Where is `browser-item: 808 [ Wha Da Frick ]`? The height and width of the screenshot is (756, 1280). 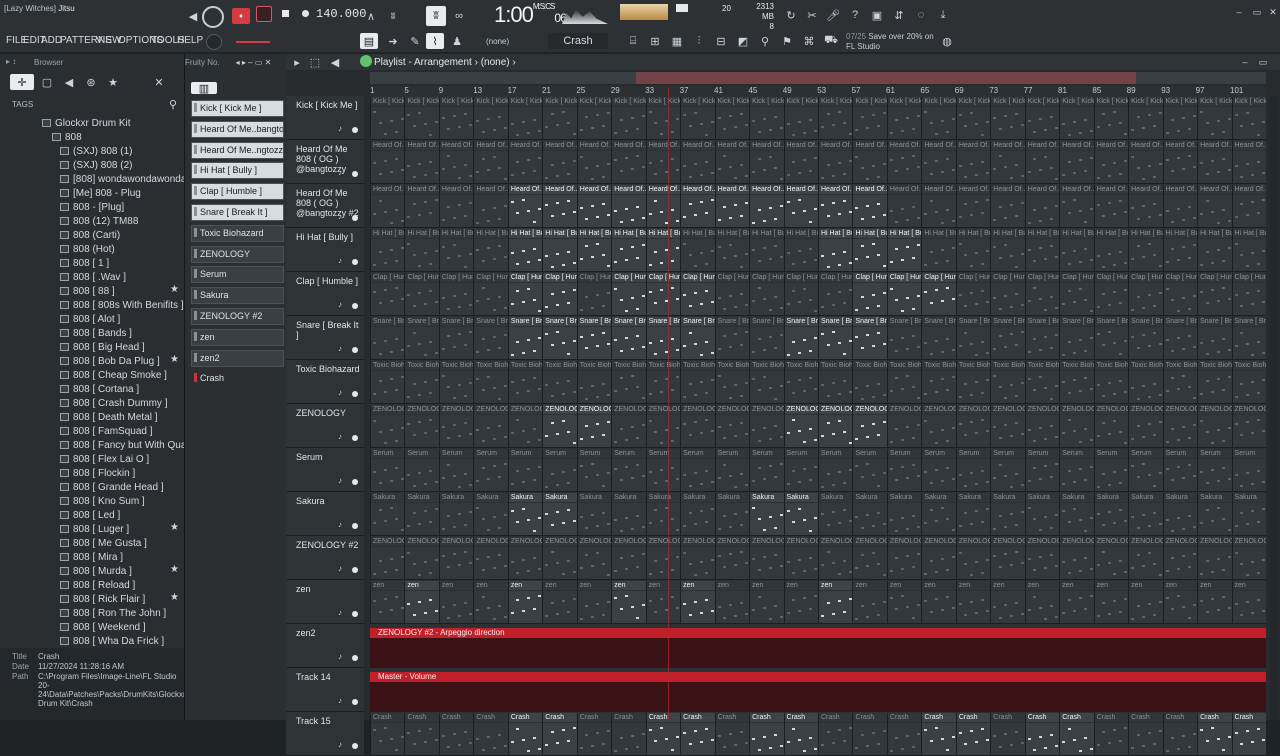
browser-item: 808 [ Wha Da Frick ] is located at coordinates (112, 641).